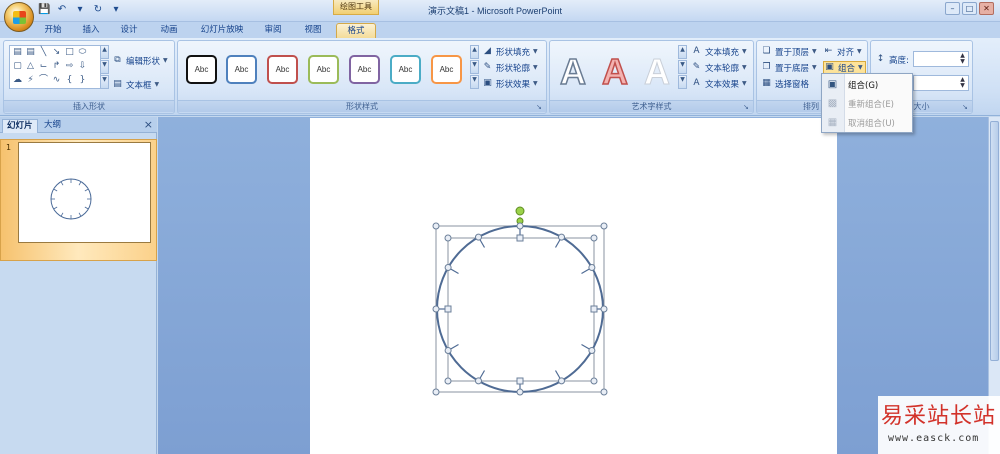  What do you see at coordinates (69, 52) in the screenshot?
I see `rectangle-shape-icon: □` at bounding box center [69, 52].